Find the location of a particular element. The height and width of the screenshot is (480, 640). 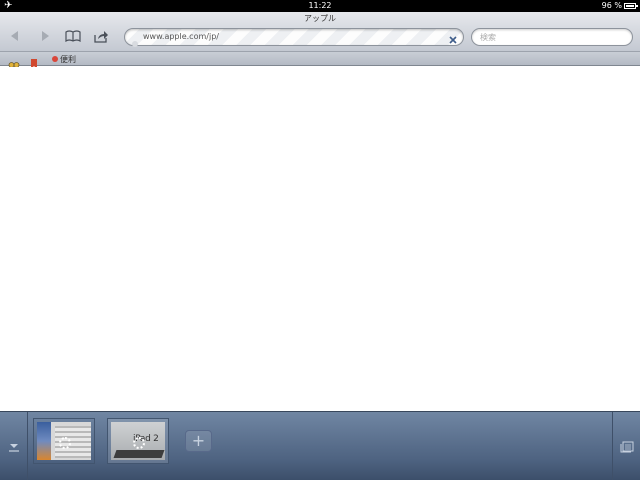

browser-toolbar: アップル www.apple.com/jp/ is located at coordinates (320, 32).